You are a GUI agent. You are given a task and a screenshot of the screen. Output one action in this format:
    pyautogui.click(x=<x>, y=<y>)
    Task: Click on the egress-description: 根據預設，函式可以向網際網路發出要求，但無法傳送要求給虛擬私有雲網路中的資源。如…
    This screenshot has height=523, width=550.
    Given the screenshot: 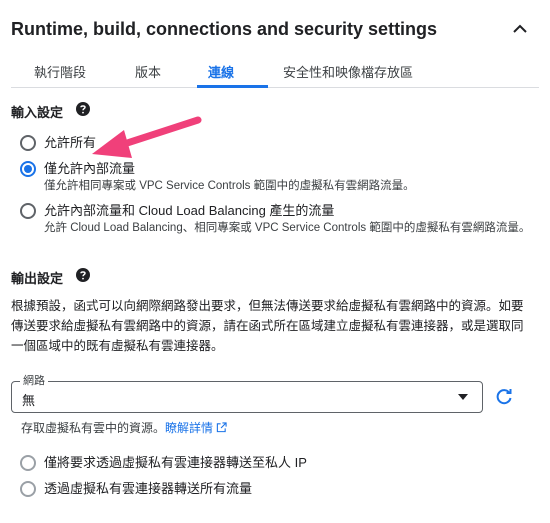 What is the action you would take?
    pyautogui.click(x=267, y=326)
    